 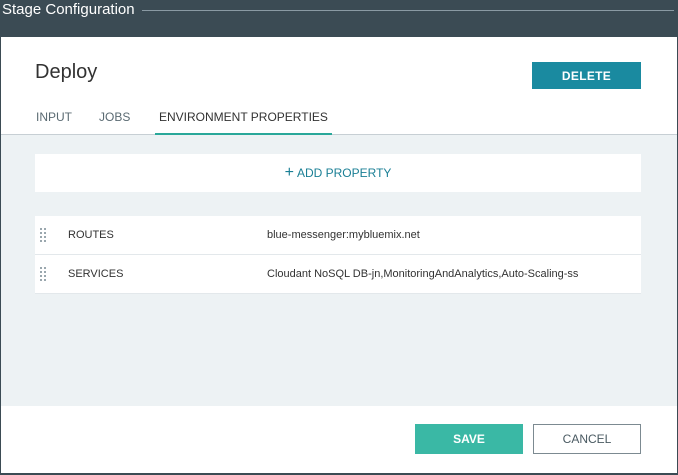 I want to click on title-bar: Stage Configuration, so click(x=339, y=18).